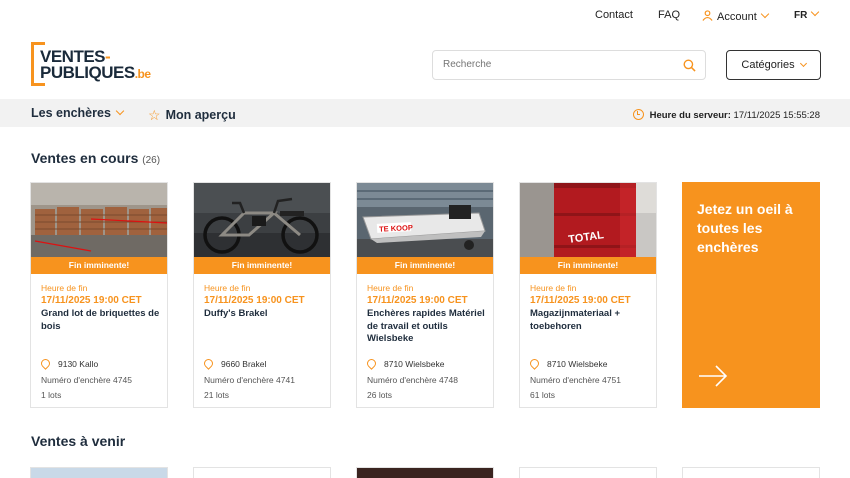  I want to click on section-current-count: (26), so click(151, 160).